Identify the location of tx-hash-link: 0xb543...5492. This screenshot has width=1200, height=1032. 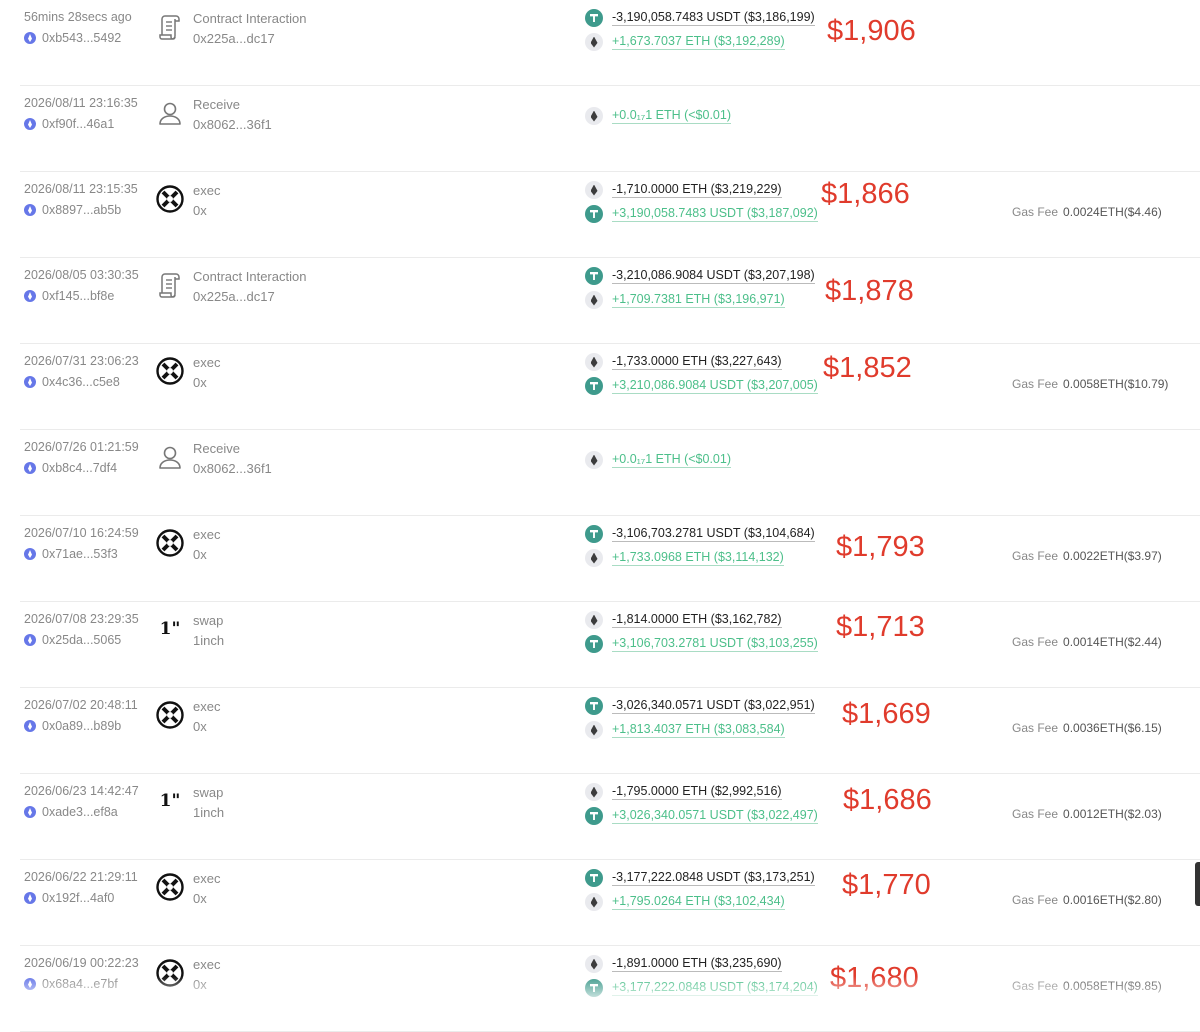
(72, 38).